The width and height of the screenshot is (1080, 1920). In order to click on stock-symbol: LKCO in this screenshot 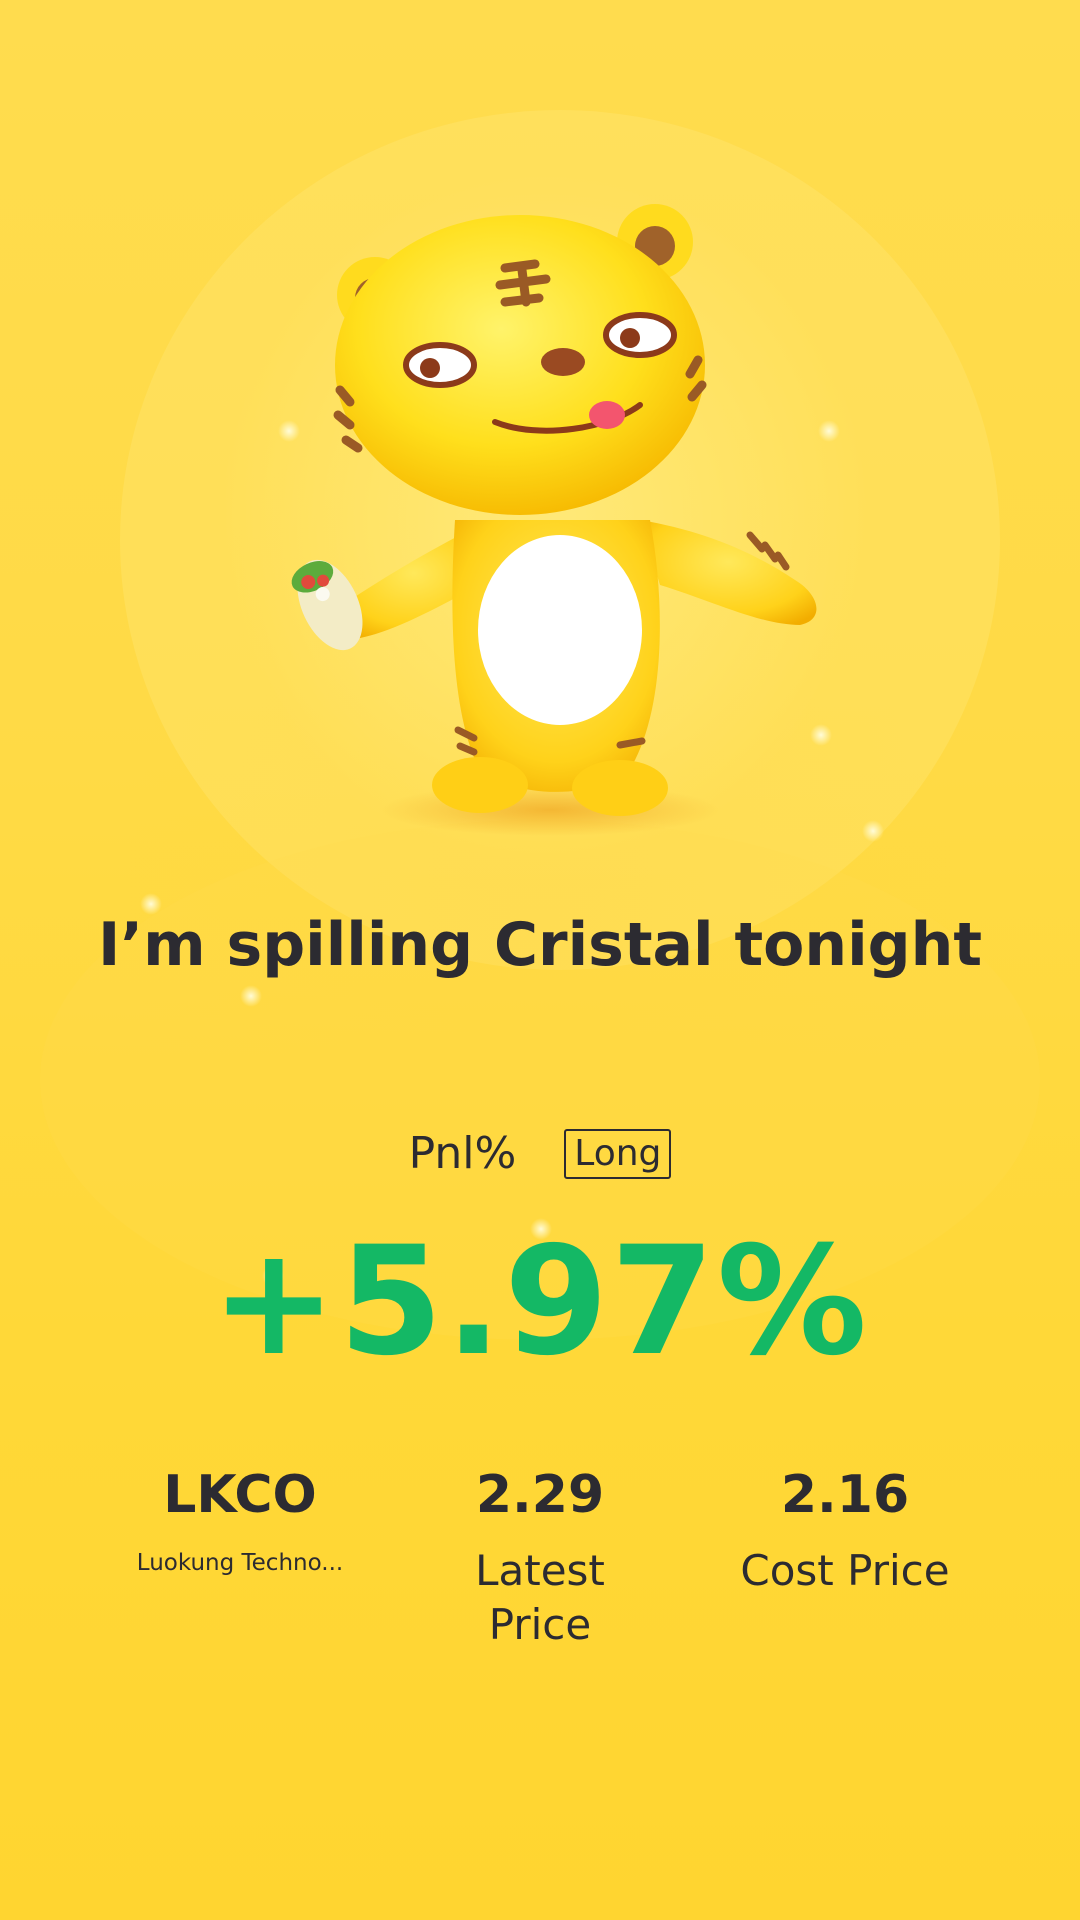, I will do `click(240, 1495)`.